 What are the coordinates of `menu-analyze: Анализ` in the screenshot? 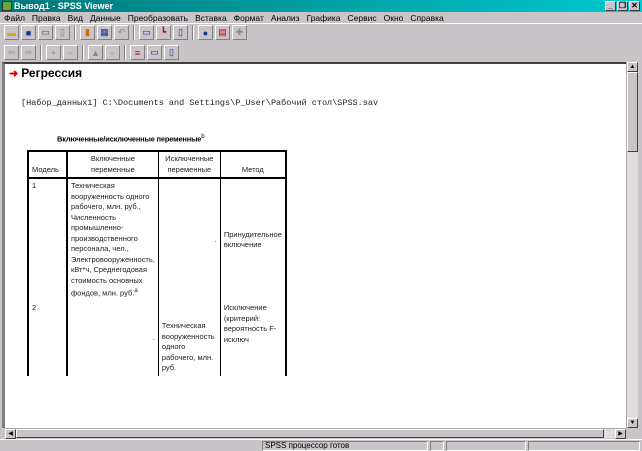 It's located at (285, 17).